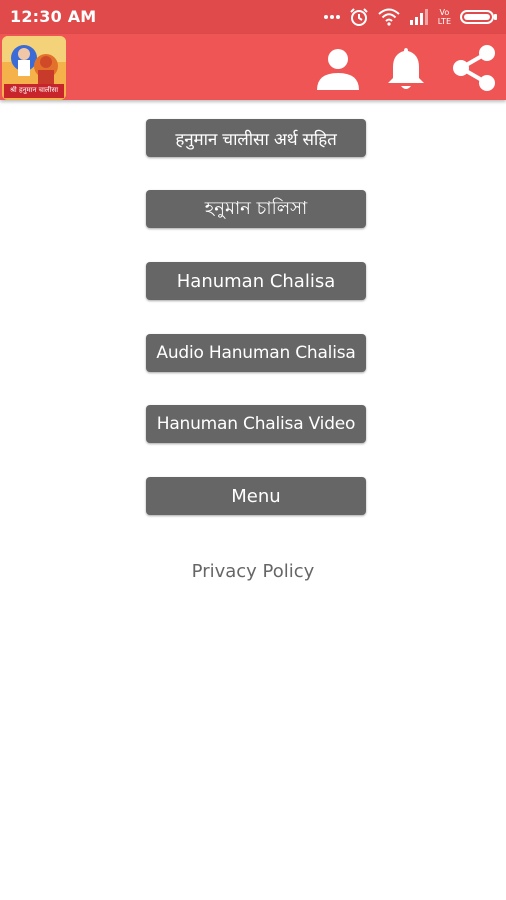 The width and height of the screenshot is (506, 900). Describe the element at coordinates (256, 281) in the screenshot. I see `hanuman-chalisa-button: Hanuman Chalisa` at that location.